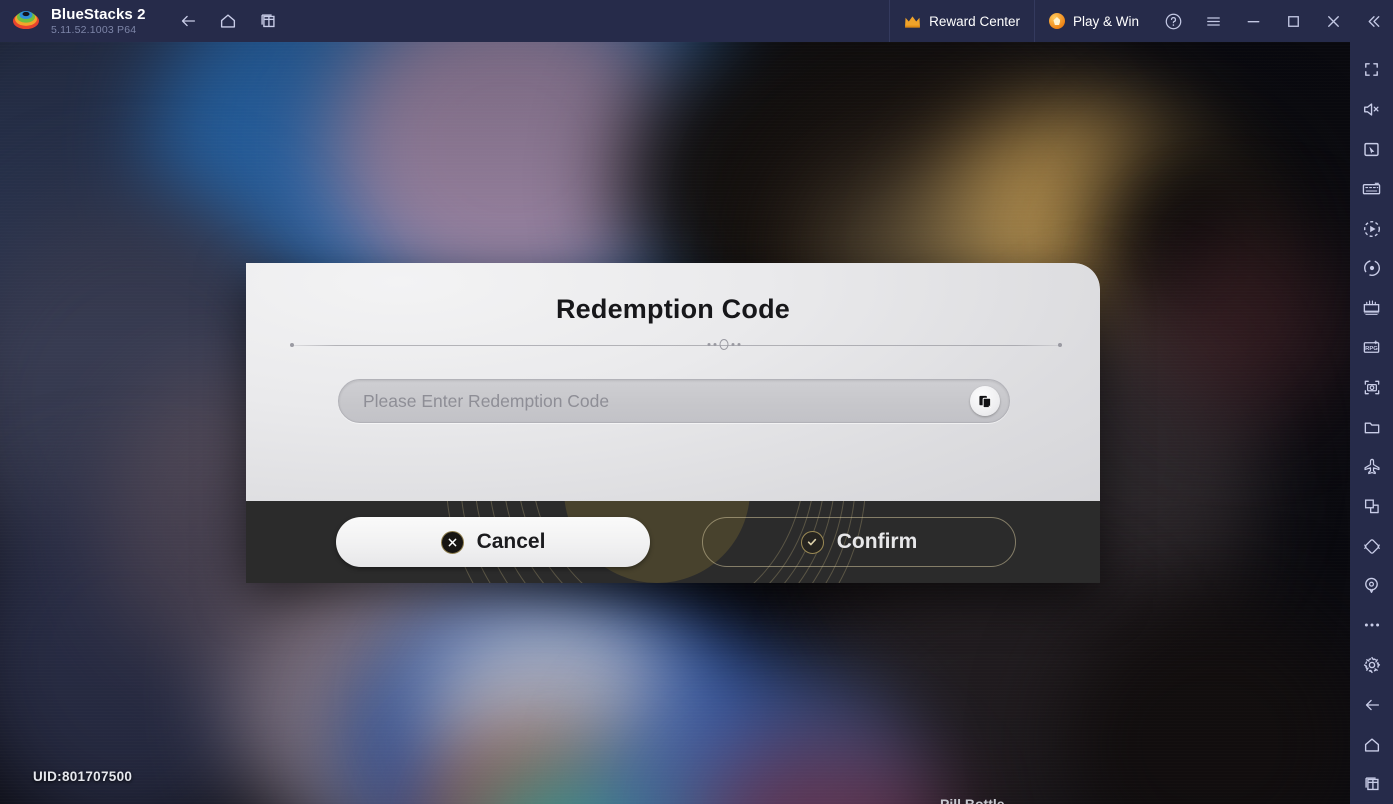 This screenshot has height=804, width=1393. I want to click on sidebar-eco-mode, so click(1371, 467).